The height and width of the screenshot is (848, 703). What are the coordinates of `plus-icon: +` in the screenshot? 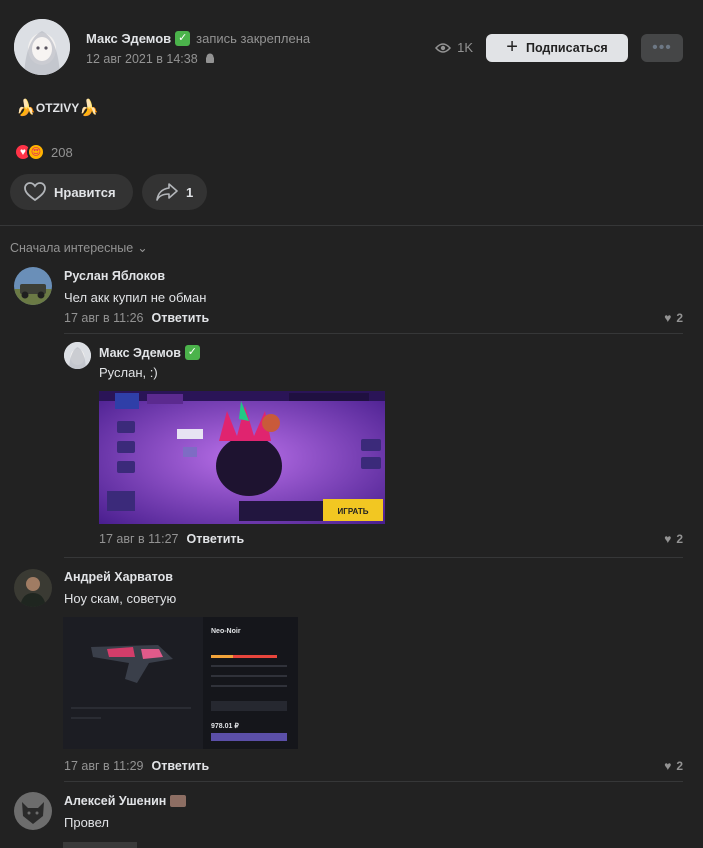 It's located at (512, 47).